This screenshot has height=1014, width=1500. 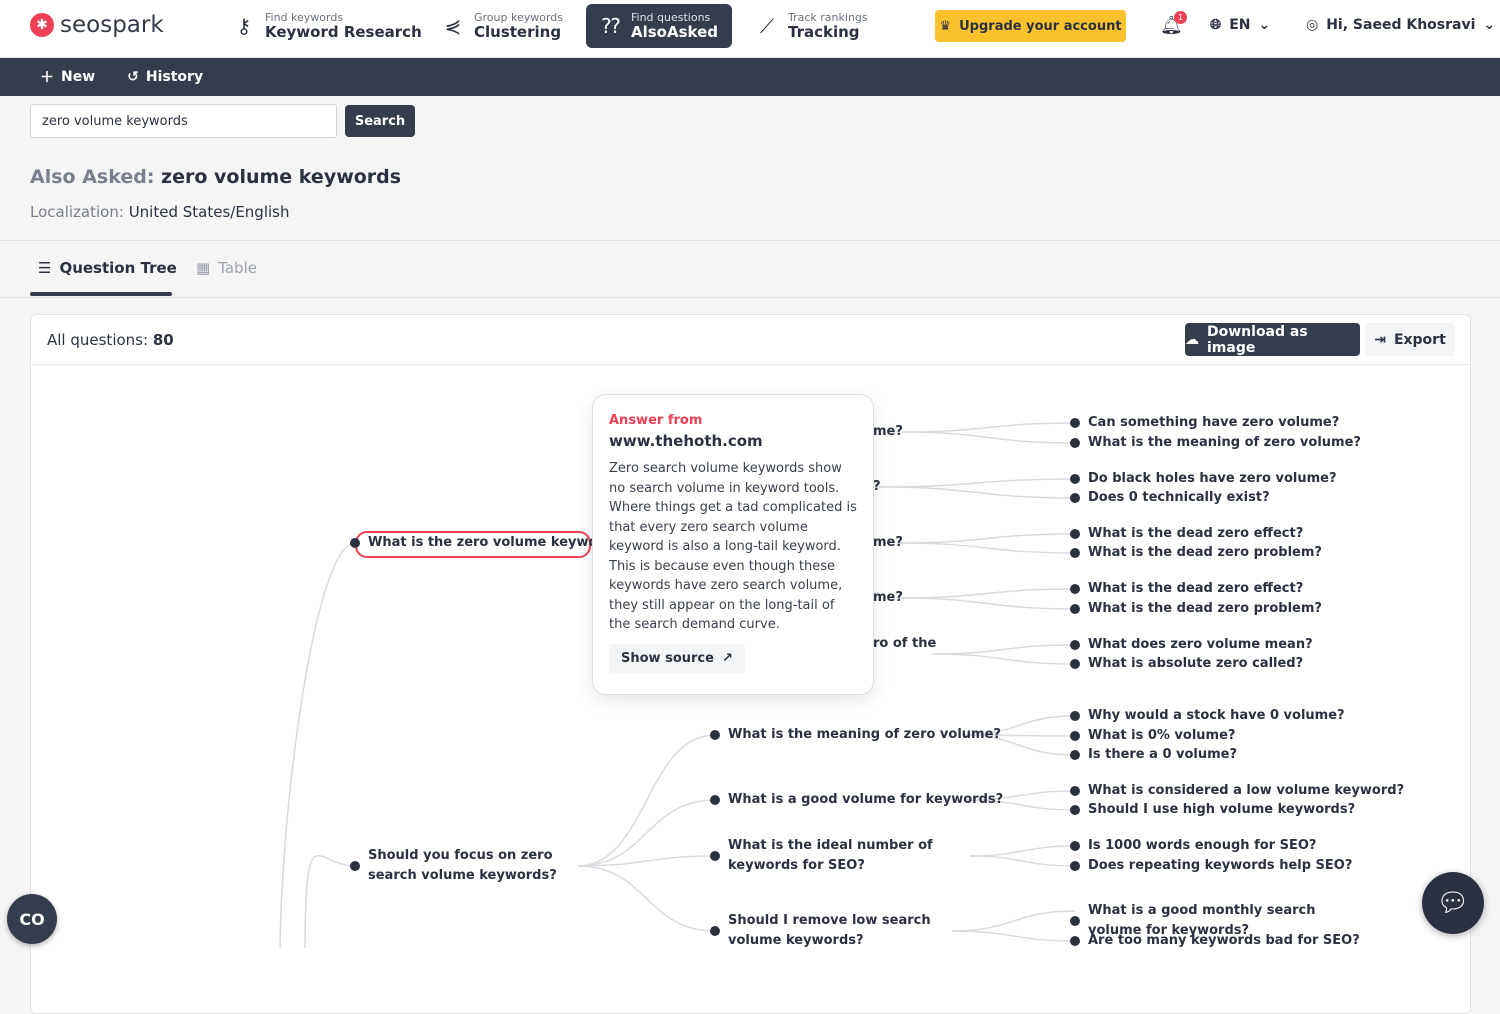 I want to click on question-node: Does repeating keywords help SEO?, so click(x=1220, y=866).